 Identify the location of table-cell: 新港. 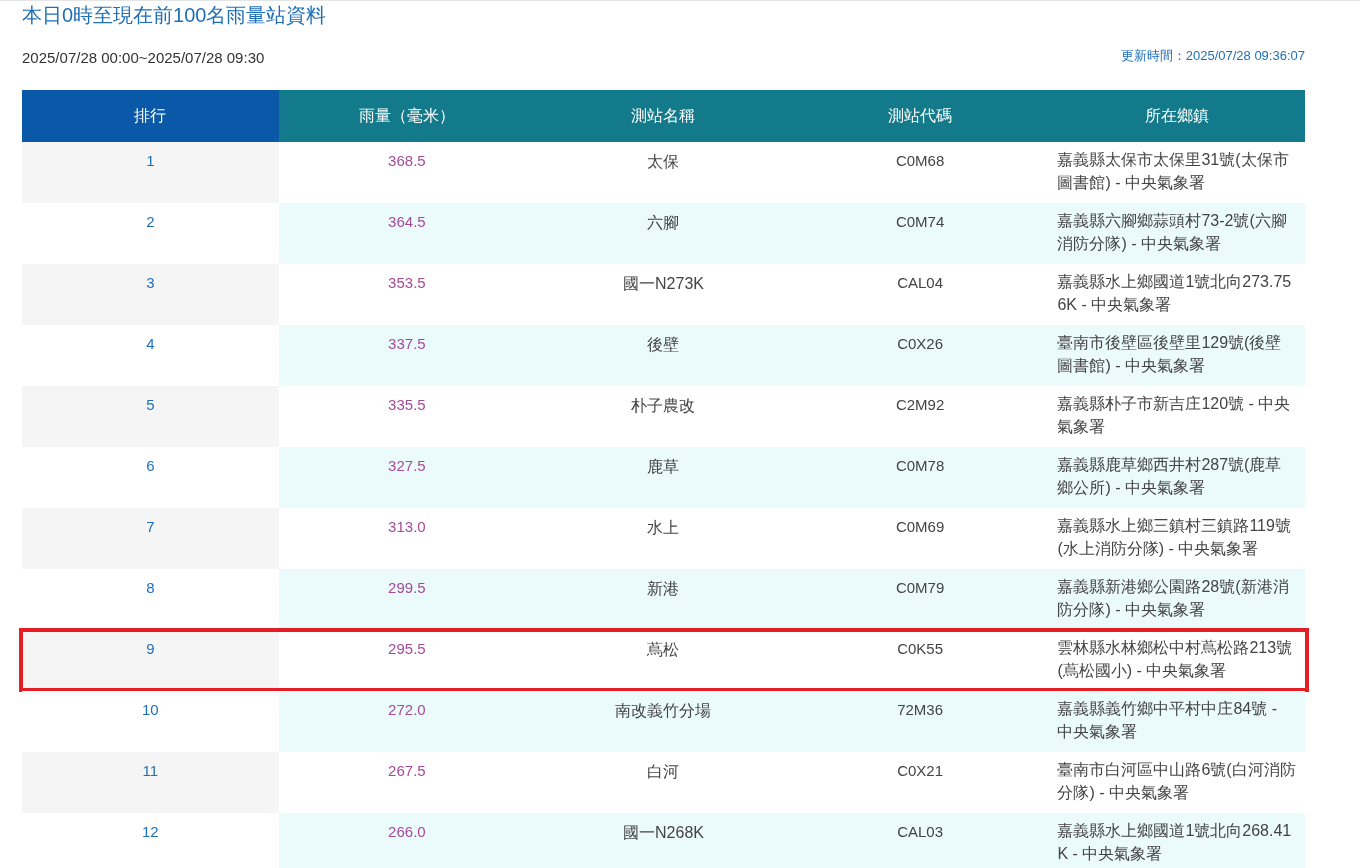
(663, 599).